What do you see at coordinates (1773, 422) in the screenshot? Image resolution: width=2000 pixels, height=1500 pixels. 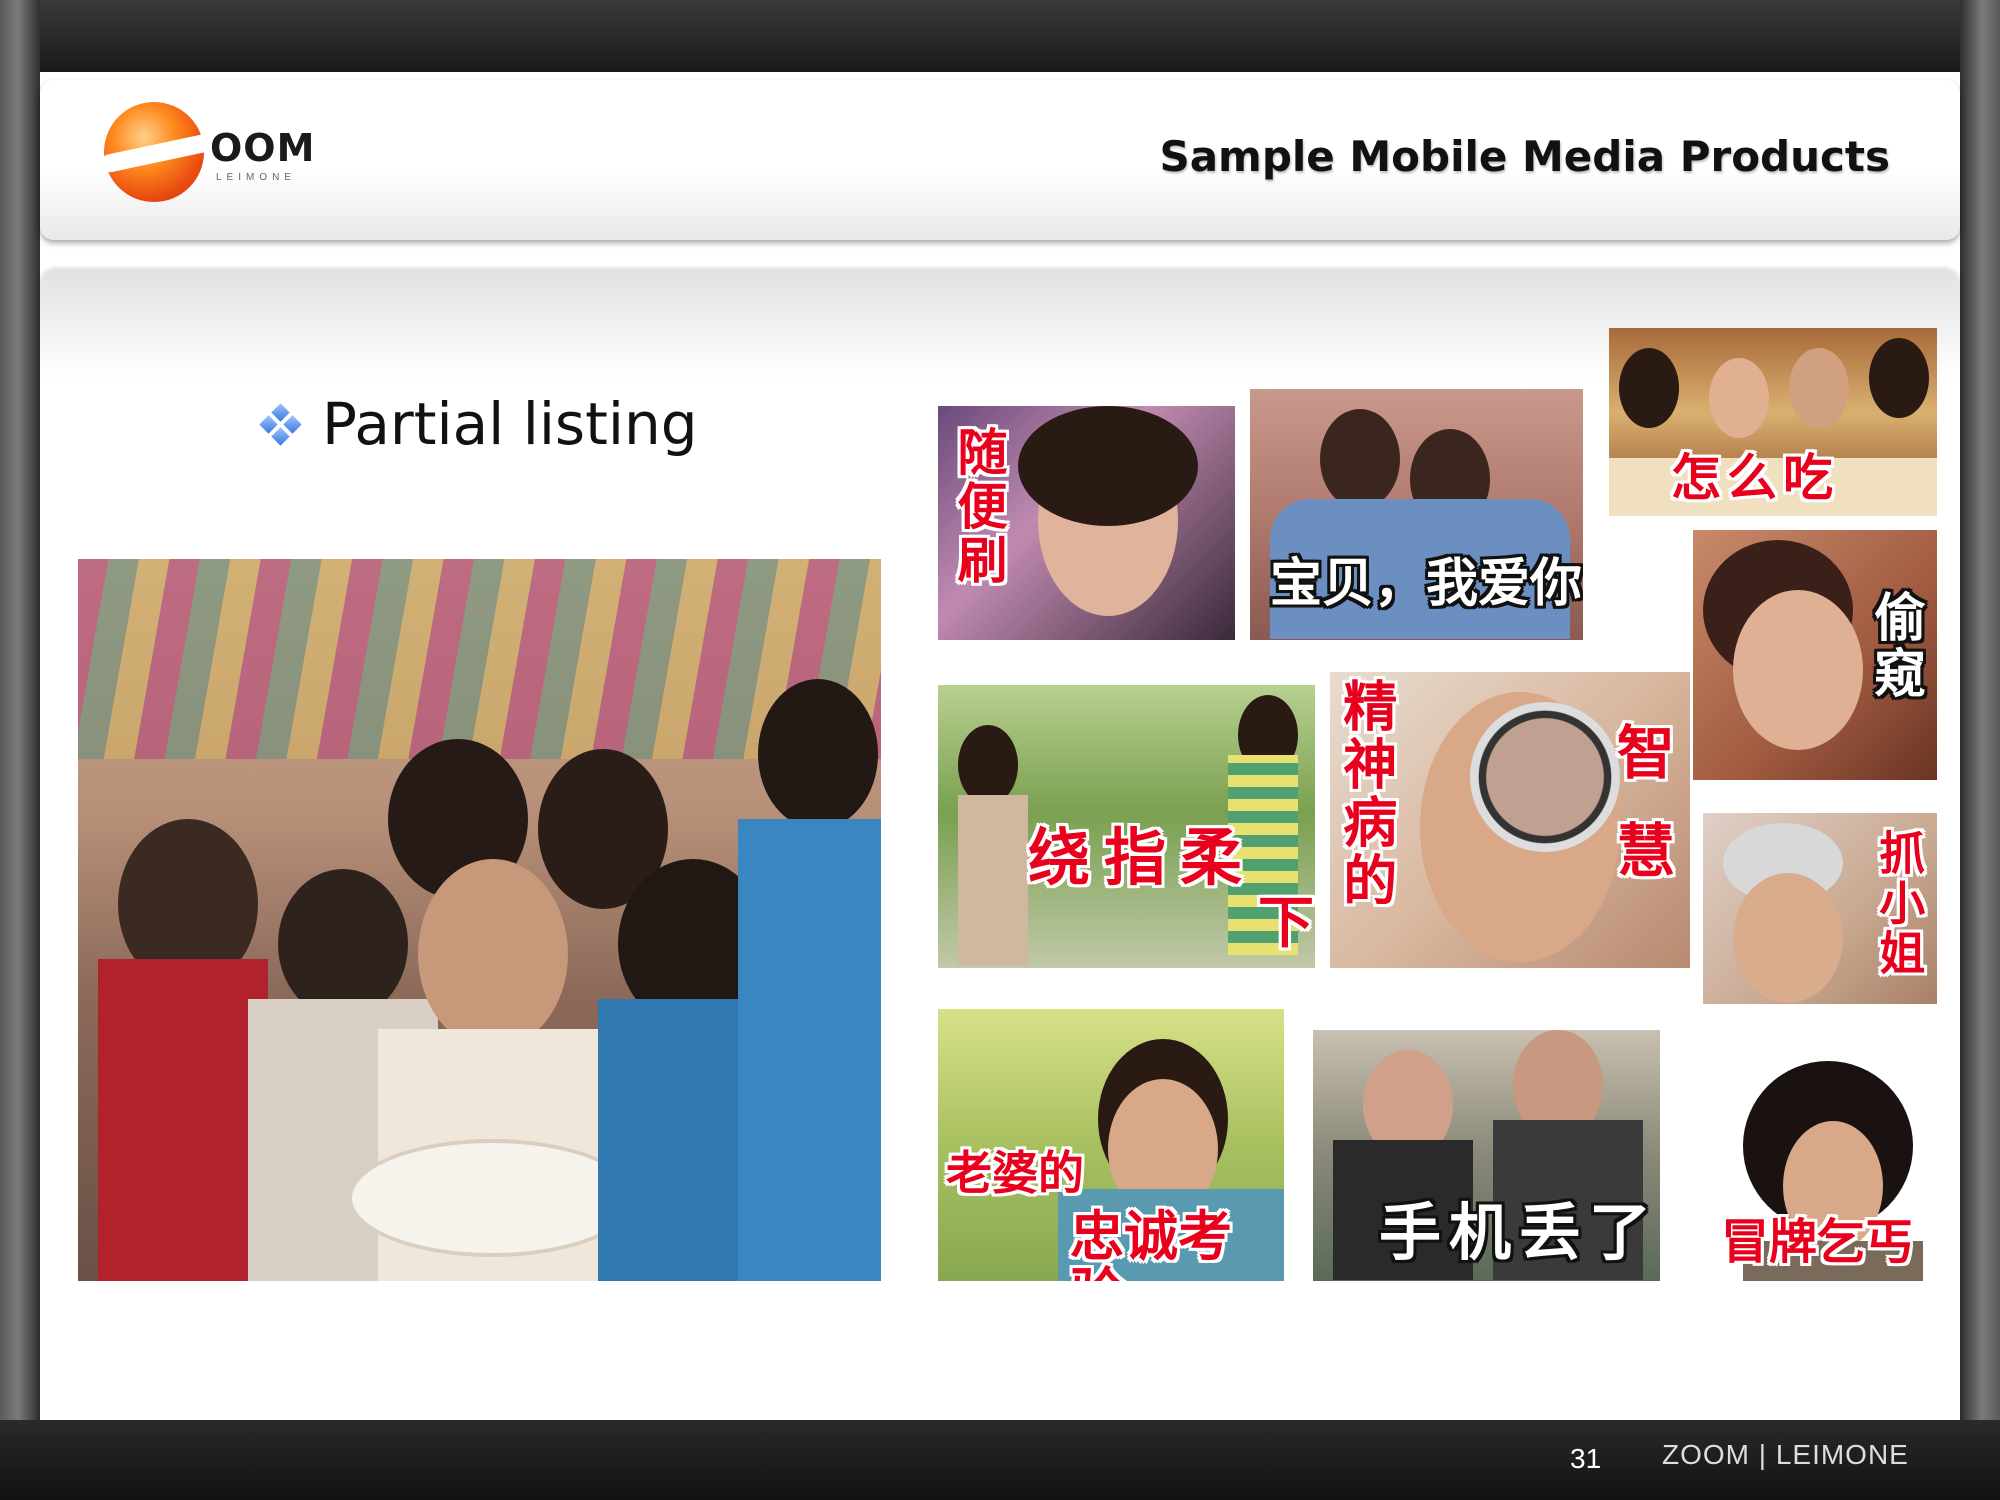 I see `thumbnail-how-to-eat: 怎么吃` at bounding box center [1773, 422].